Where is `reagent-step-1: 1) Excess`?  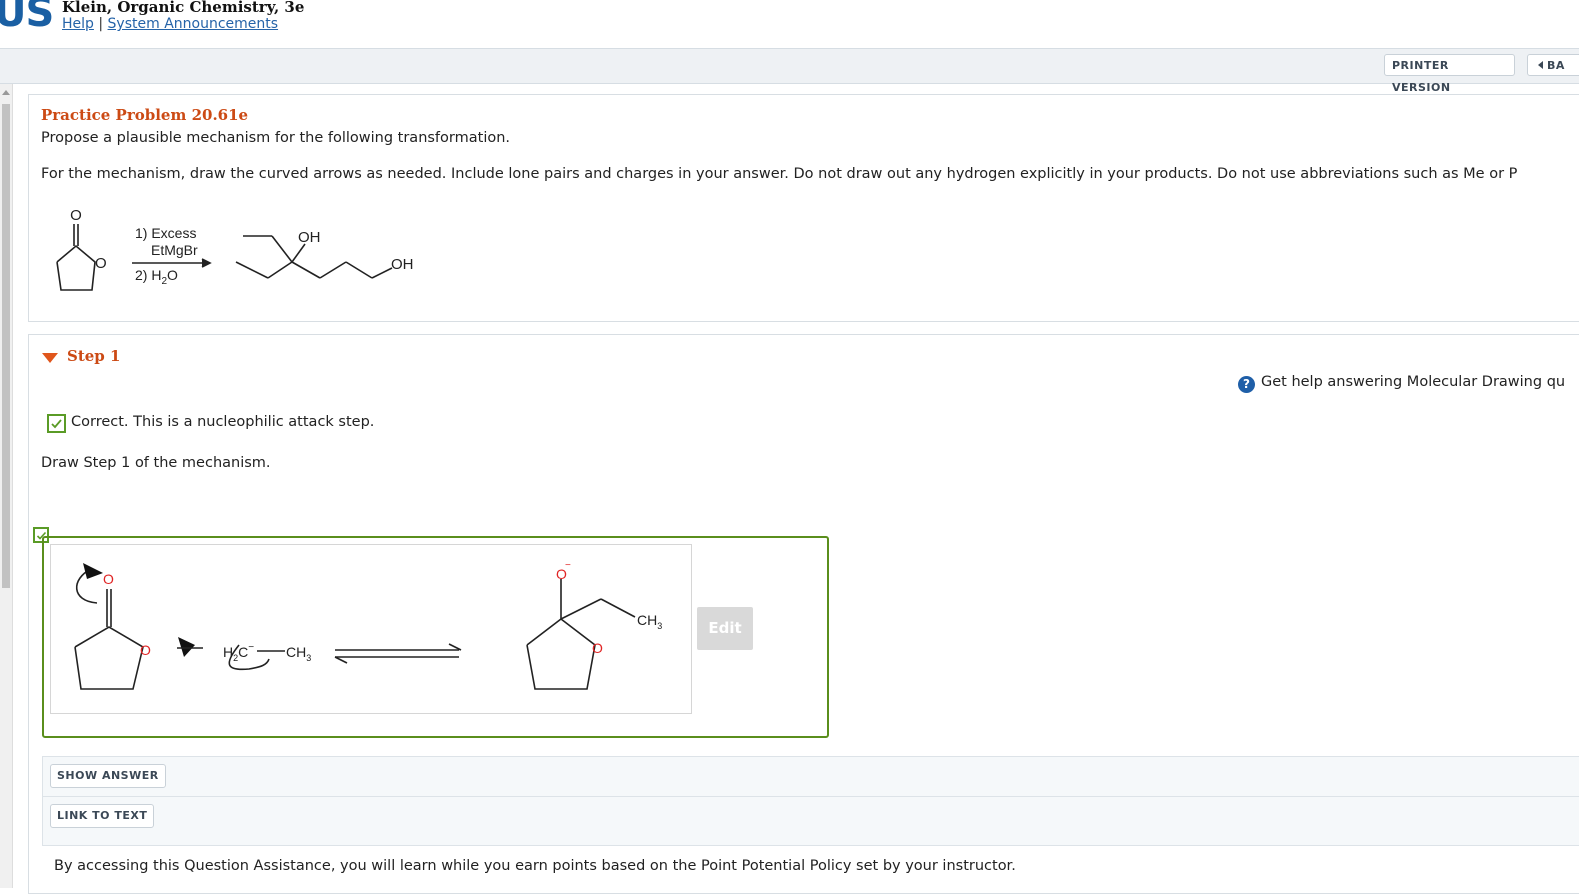 reagent-step-1: 1) Excess is located at coordinates (165, 233).